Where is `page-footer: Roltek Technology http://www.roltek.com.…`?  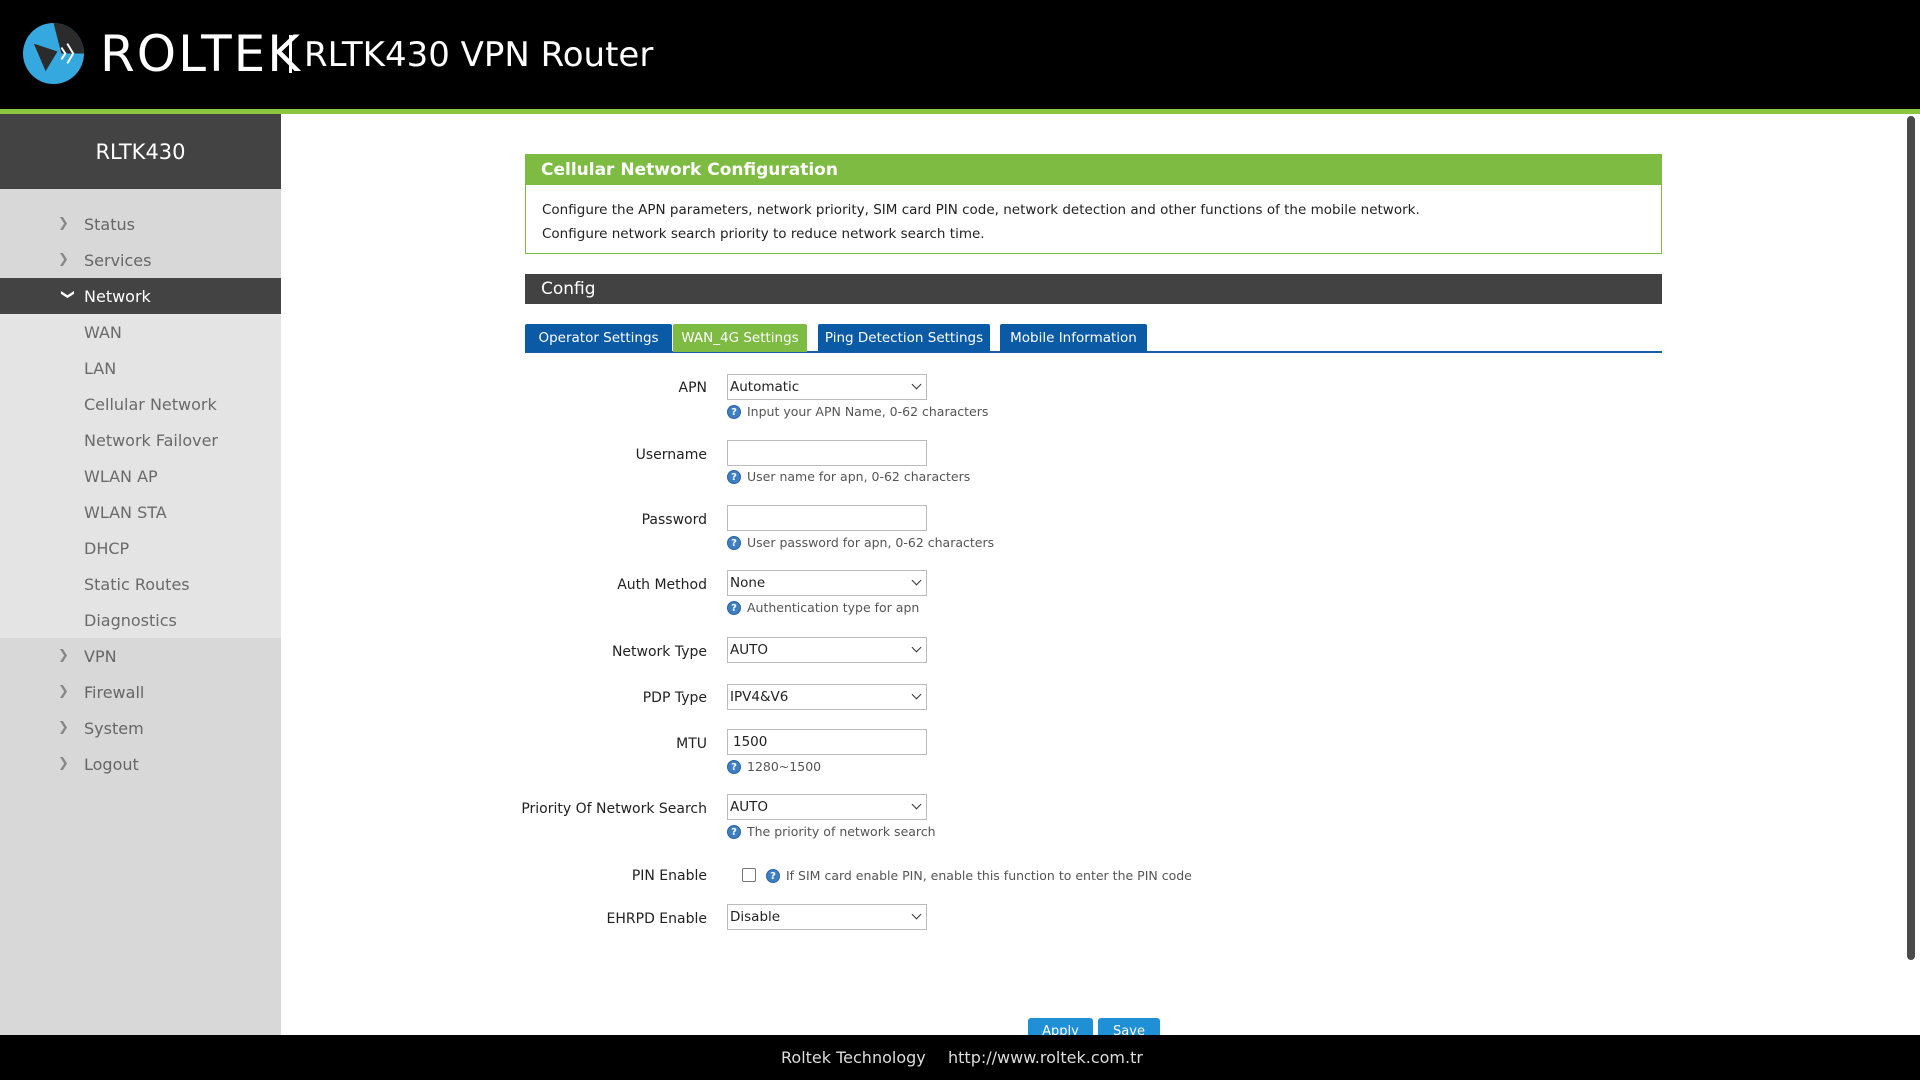
page-footer: Roltek Technology http://www.roltek.com.… is located at coordinates (960, 1057).